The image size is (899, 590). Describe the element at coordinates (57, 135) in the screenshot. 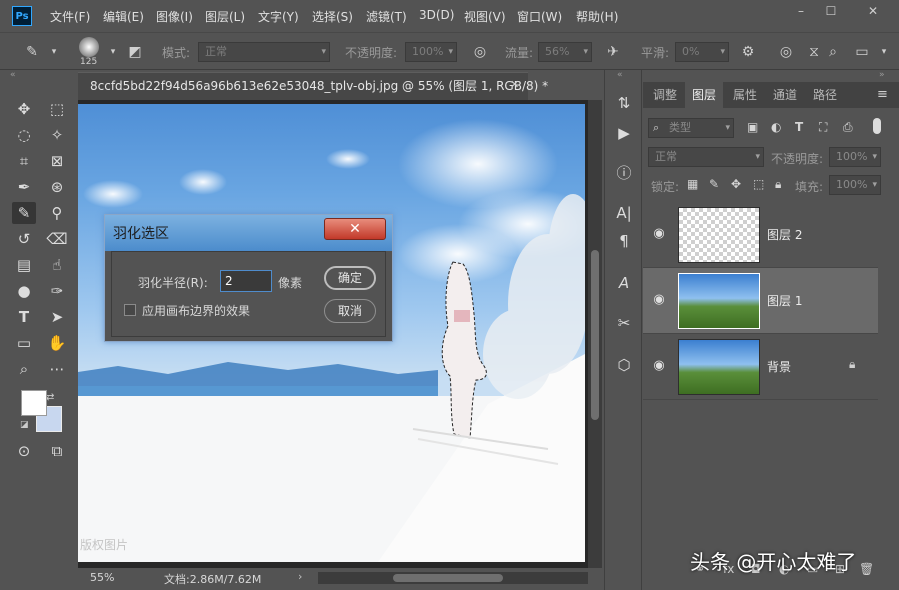

I see `magic-wand-tool-icon: ✧` at that location.